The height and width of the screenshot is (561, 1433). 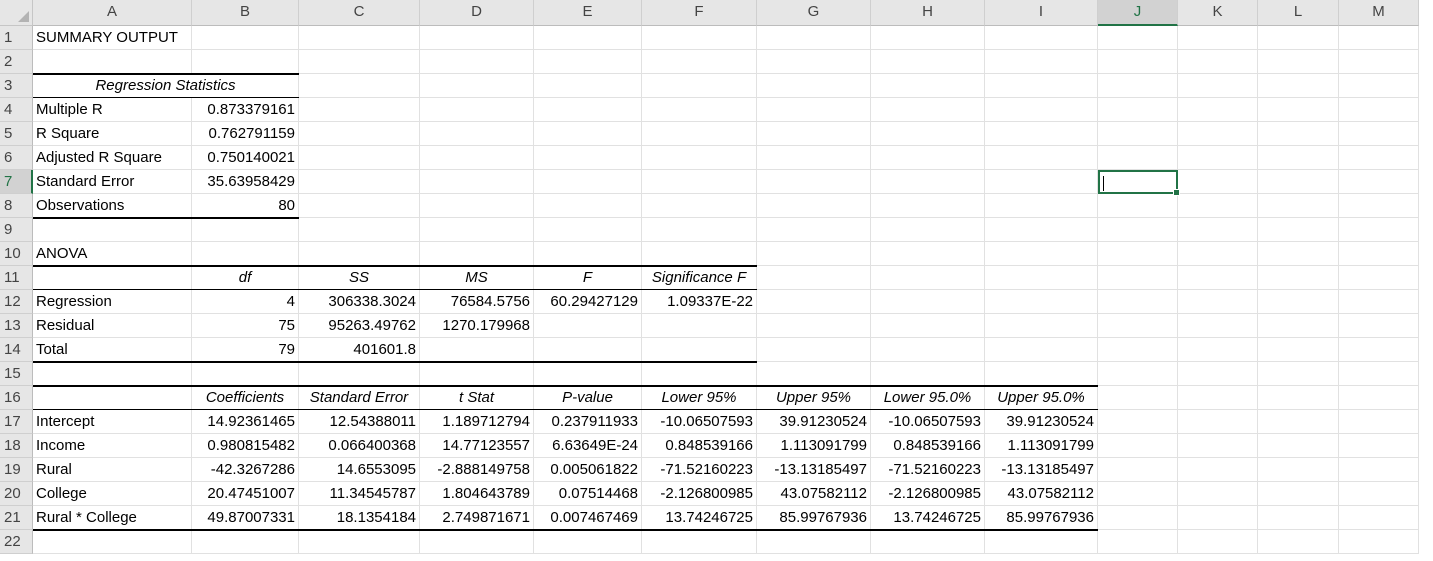 I want to click on cell-c5, so click(x=359, y=134).